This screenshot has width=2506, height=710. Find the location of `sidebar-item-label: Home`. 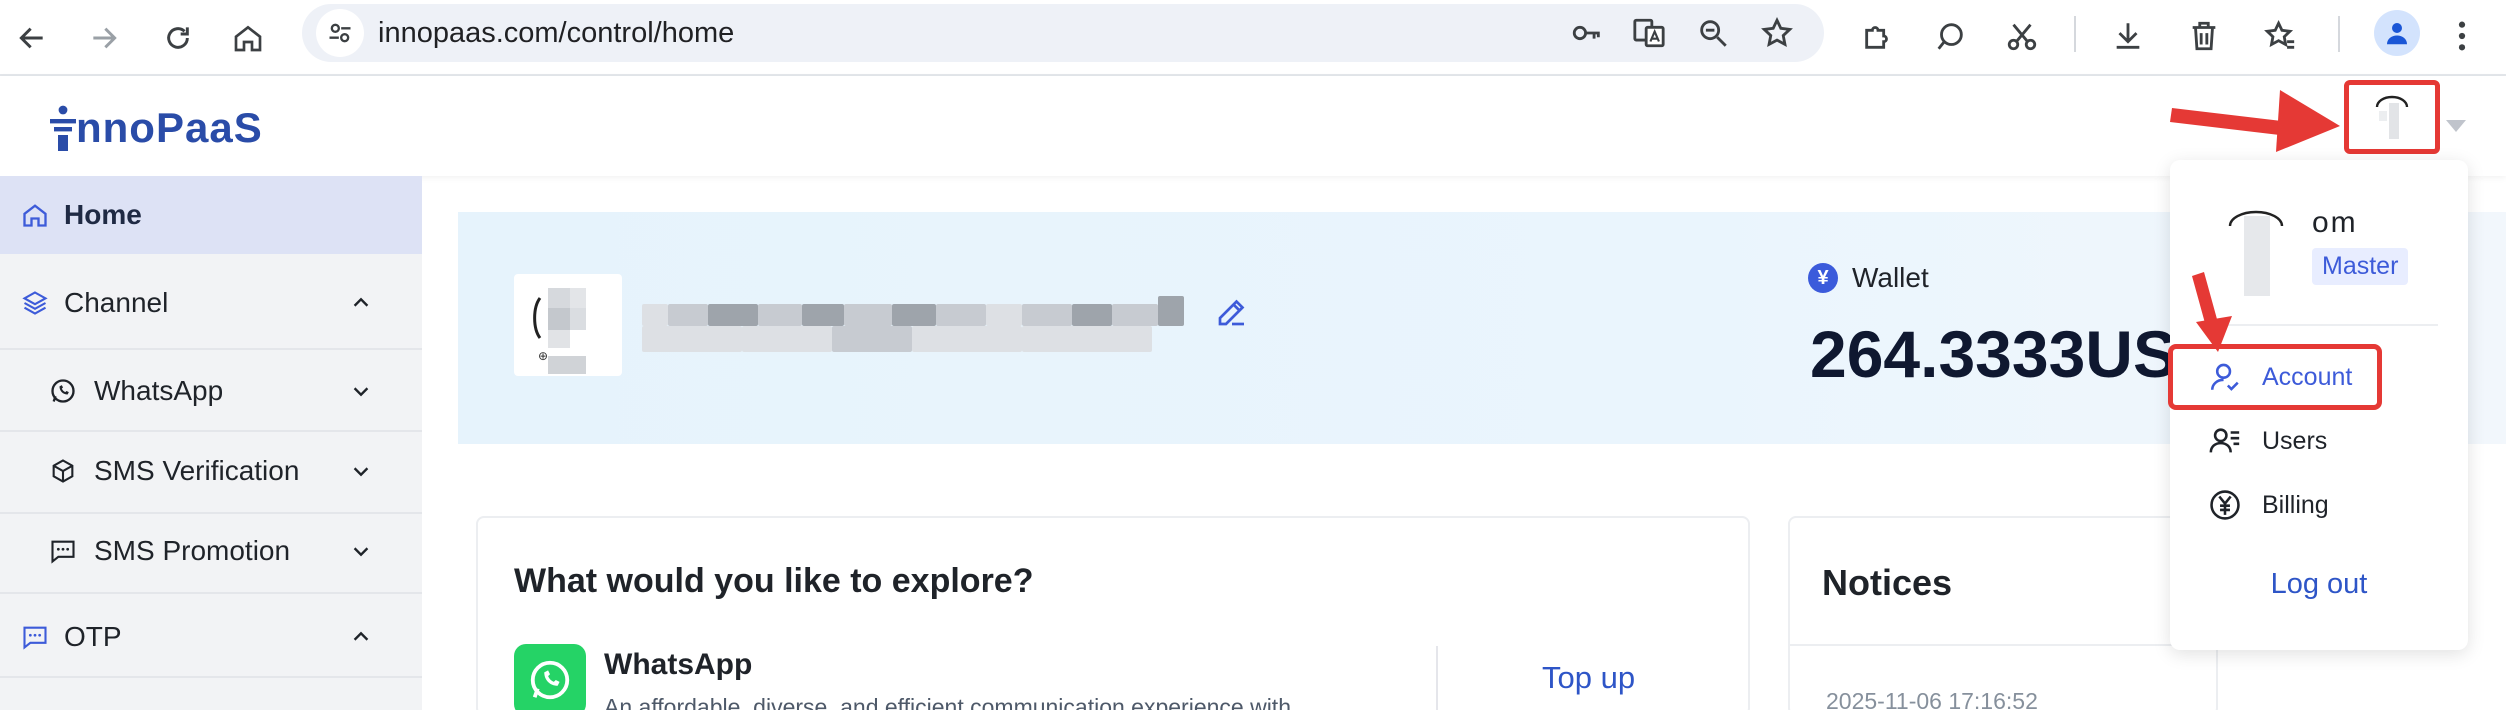

sidebar-item-label: Home is located at coordinates (103, 214).